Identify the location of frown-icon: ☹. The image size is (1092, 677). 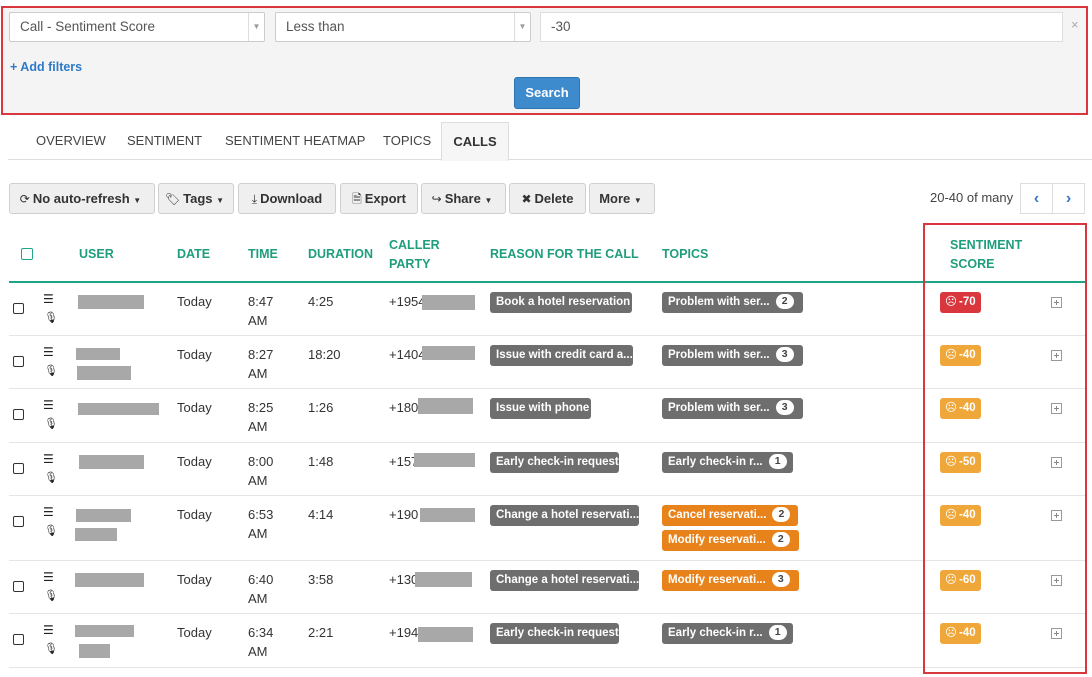
(951, 408).